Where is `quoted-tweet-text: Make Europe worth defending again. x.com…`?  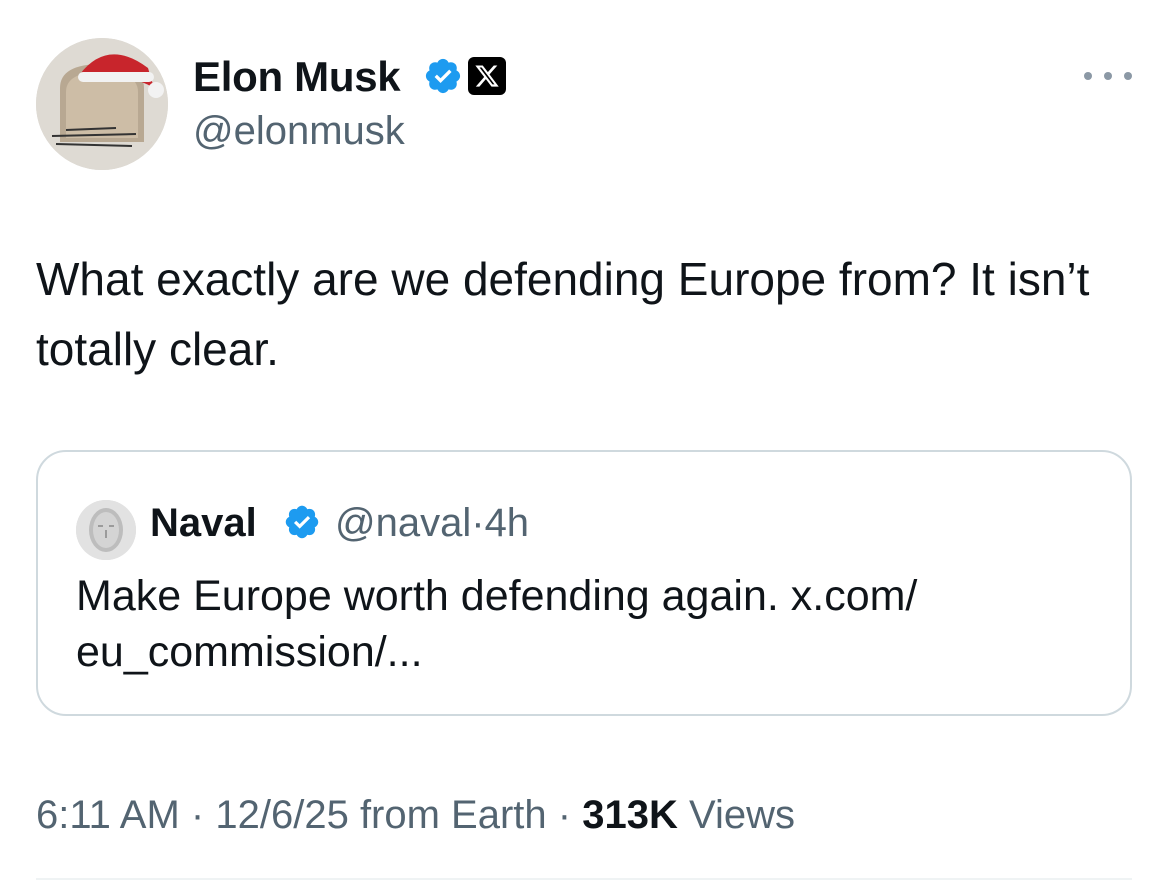
quoted-tweet-text: Make Europe worth defending again. x.com… is located at coordinates (576, 624).